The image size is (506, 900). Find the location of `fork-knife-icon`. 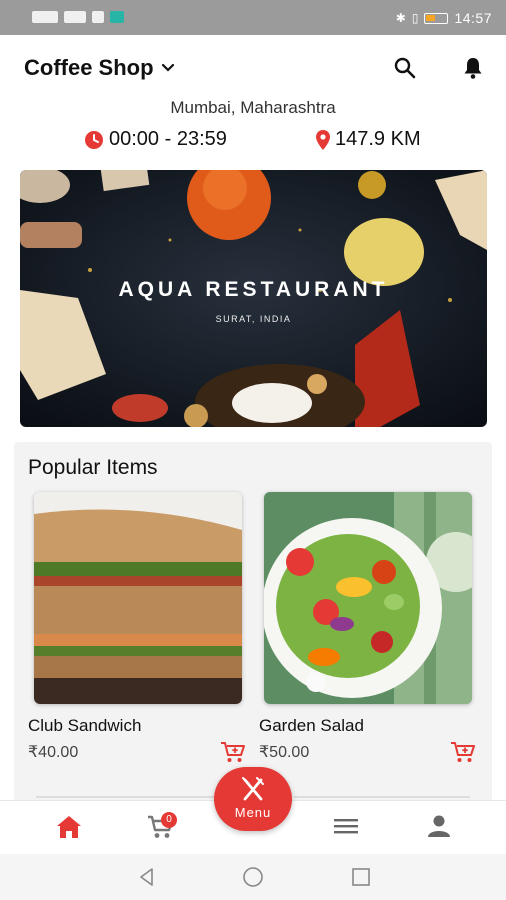

fork-knife-icon is located at coordinates (253, 789).